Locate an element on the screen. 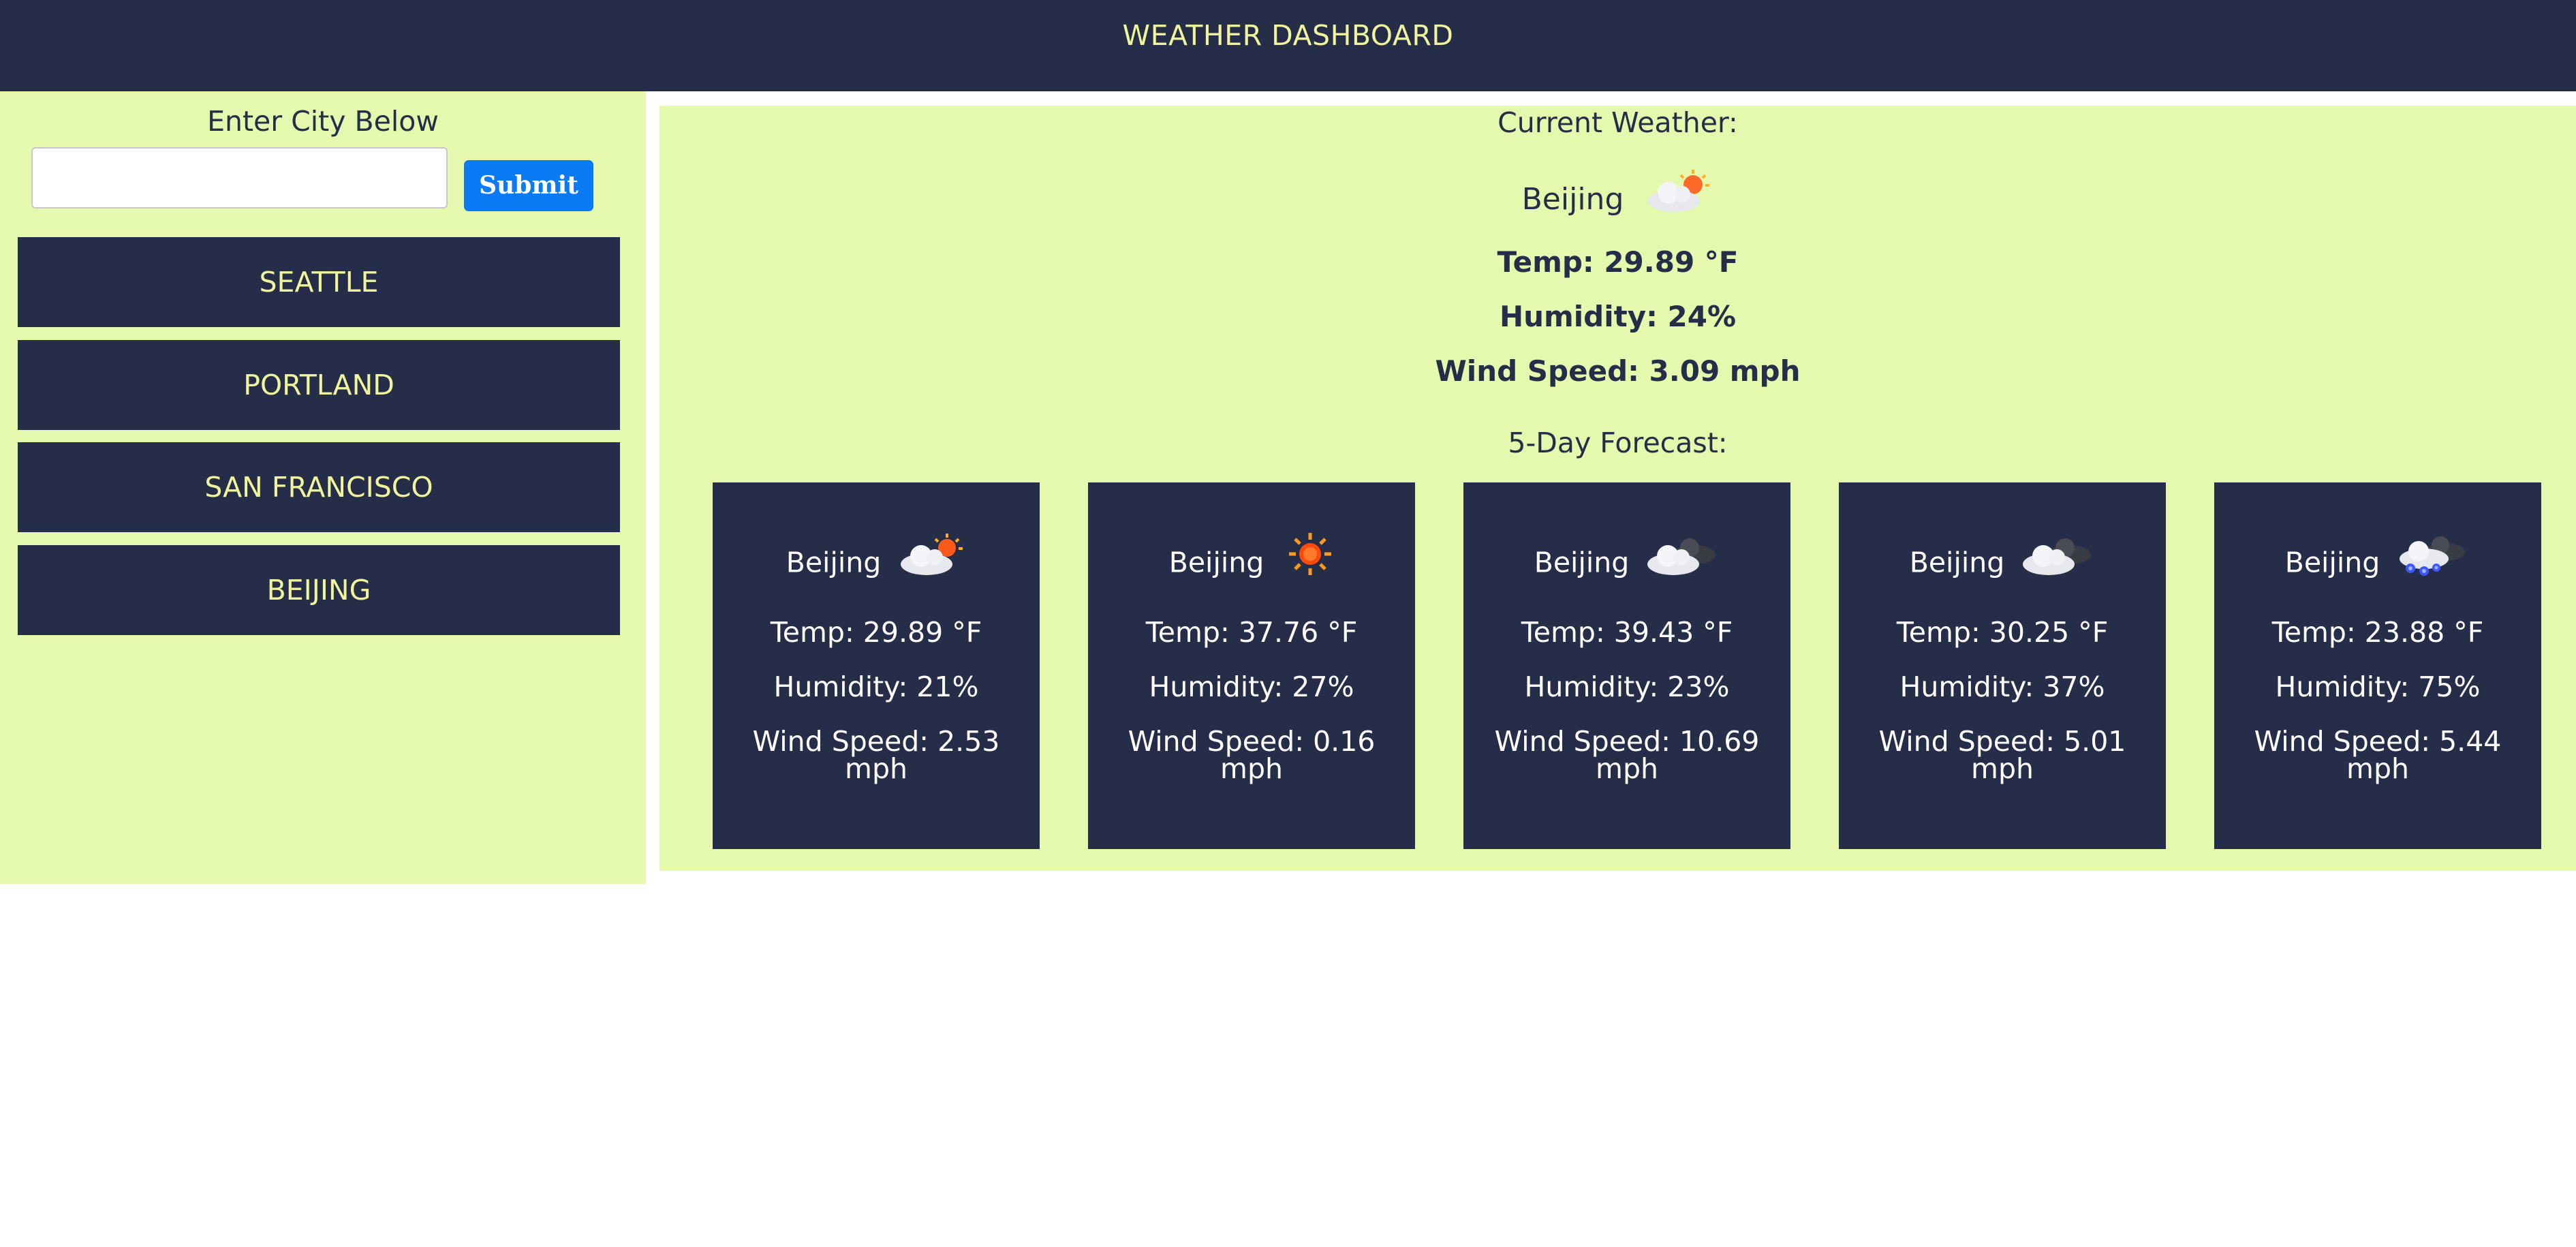 The width and height of the screenshot is (2576, 1247). city-button-beijing: BEIJING is located at coordinates (319, 590).